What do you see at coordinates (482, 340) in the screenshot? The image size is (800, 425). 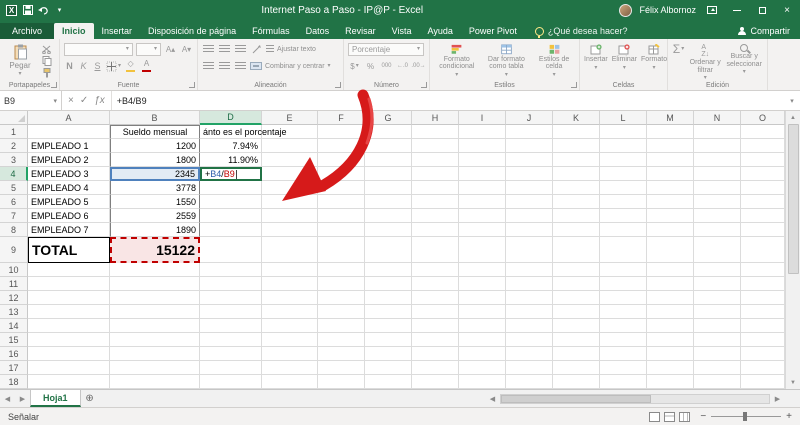 I see `cell-I15` at bounding box center [482, 340].